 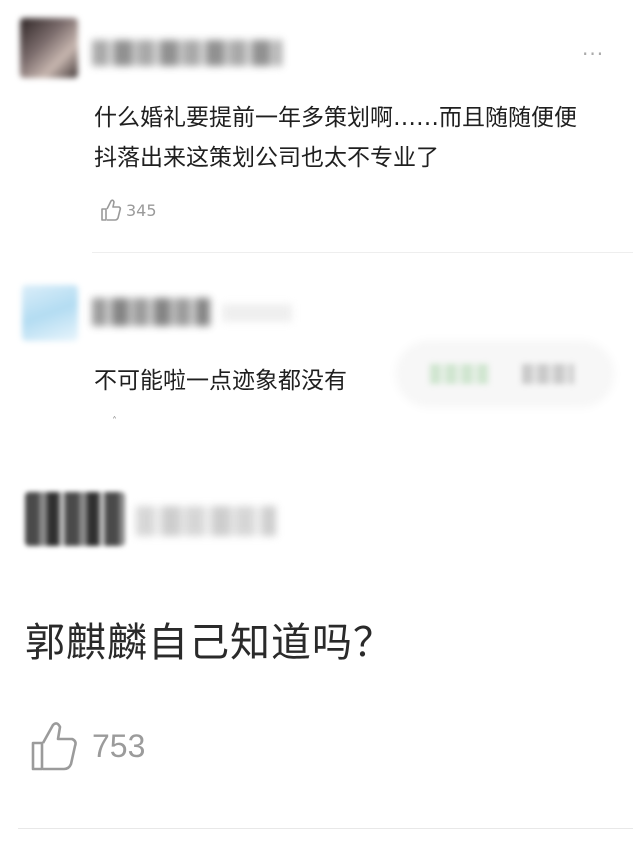 I want to click on more-icon: ···, so click(x=593, y=54).